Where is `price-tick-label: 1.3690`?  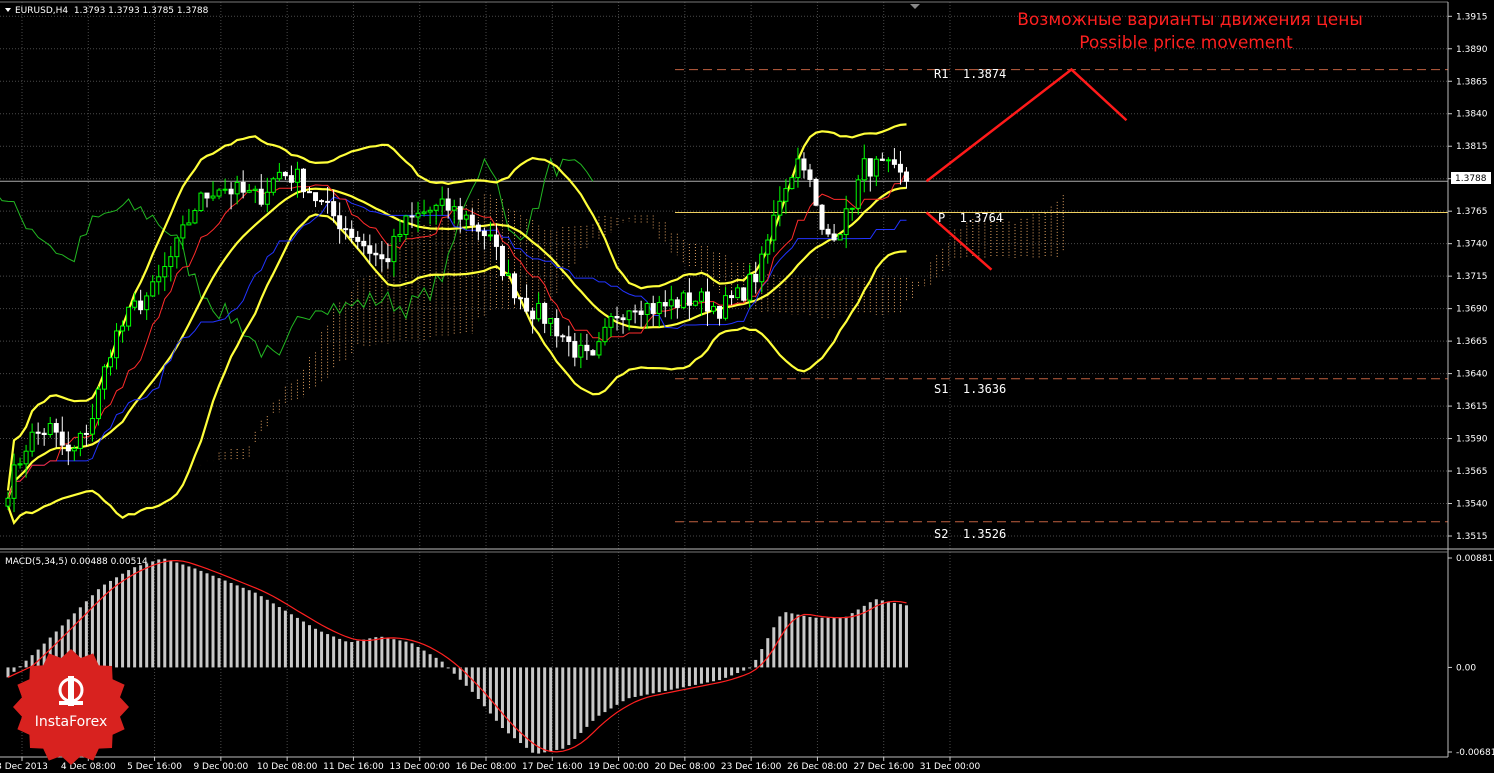
price-tick-label: 1.3690 is located at coordinates (1472, 310).